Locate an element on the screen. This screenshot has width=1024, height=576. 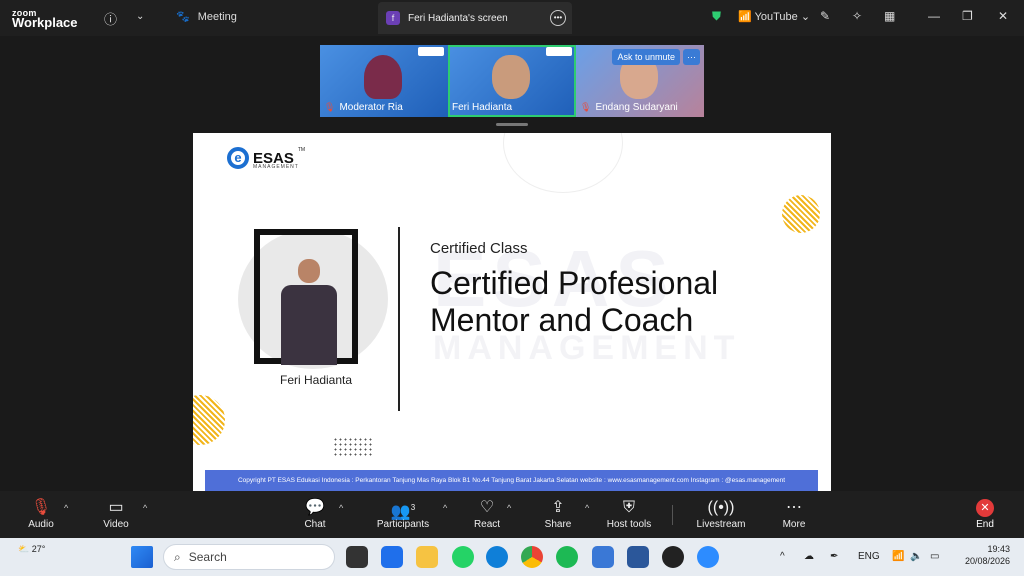
participant-name-row: 🎙 Endang Sudaryani is located at coordinates (629, 107).